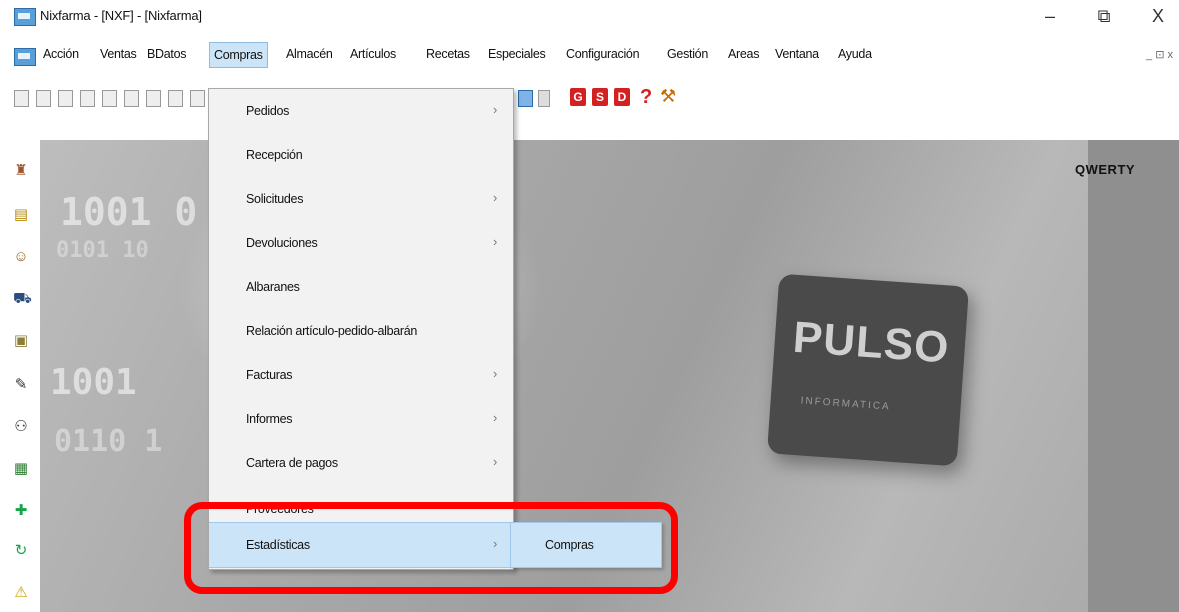 Image resolution: width=1179 pixels, height=612 pixels. What do you see at coordinates (797, 54) in the screenshot?
I see `menu-ventana: Ventana` at bounding box center [797, 54].